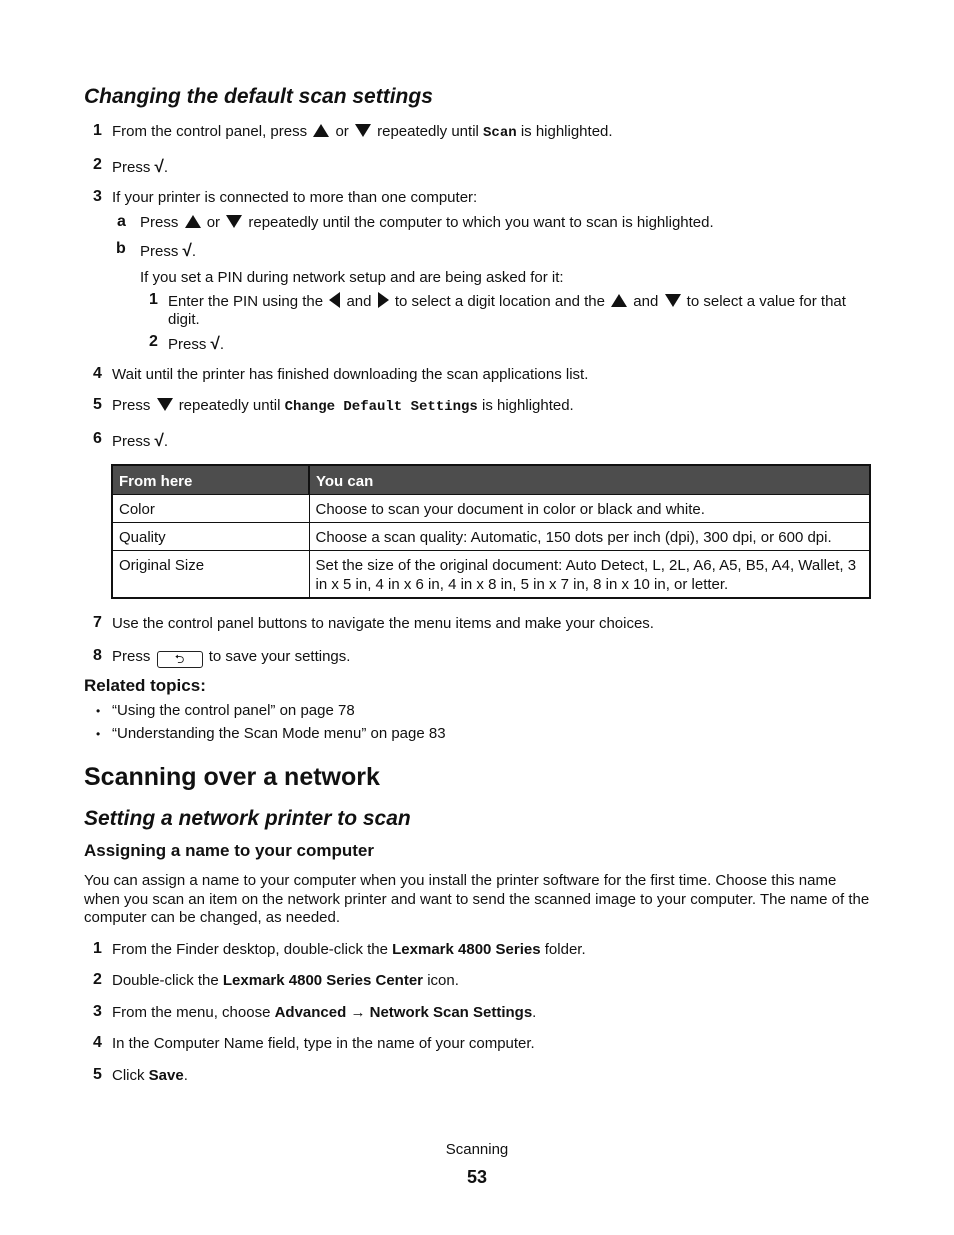 The width and height of the screenshot is (954, 1235). I want to click on step-text: Click, so click(130, 1075).